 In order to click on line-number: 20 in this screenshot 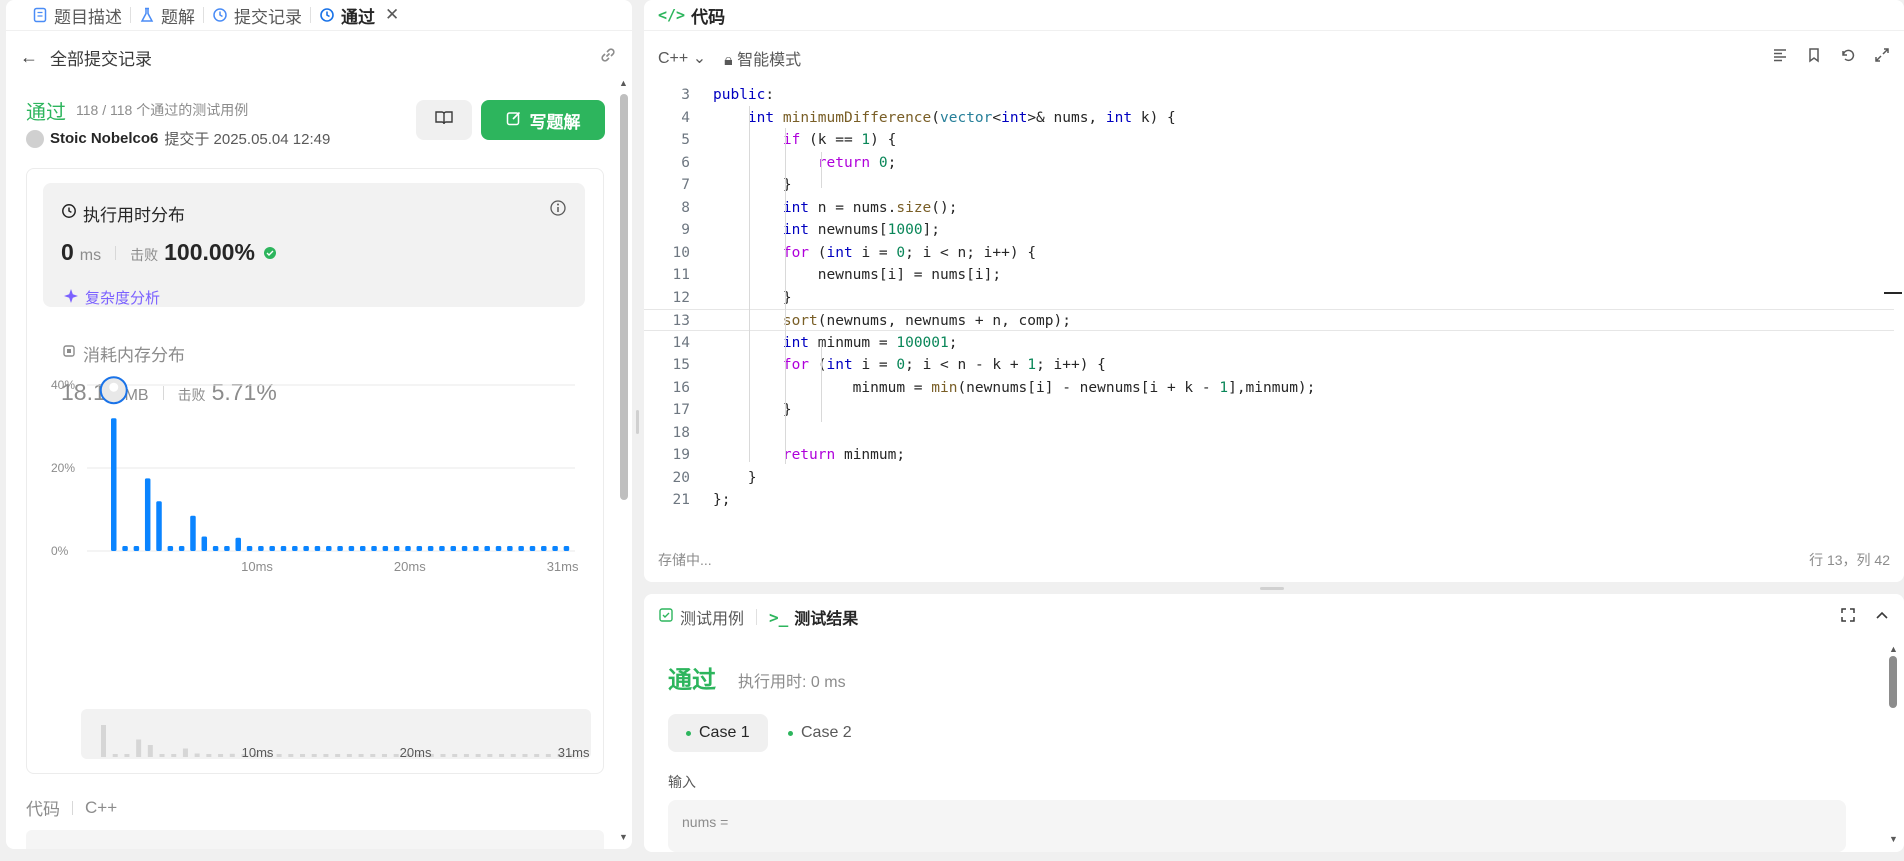, I will do `click(681, 477)`.